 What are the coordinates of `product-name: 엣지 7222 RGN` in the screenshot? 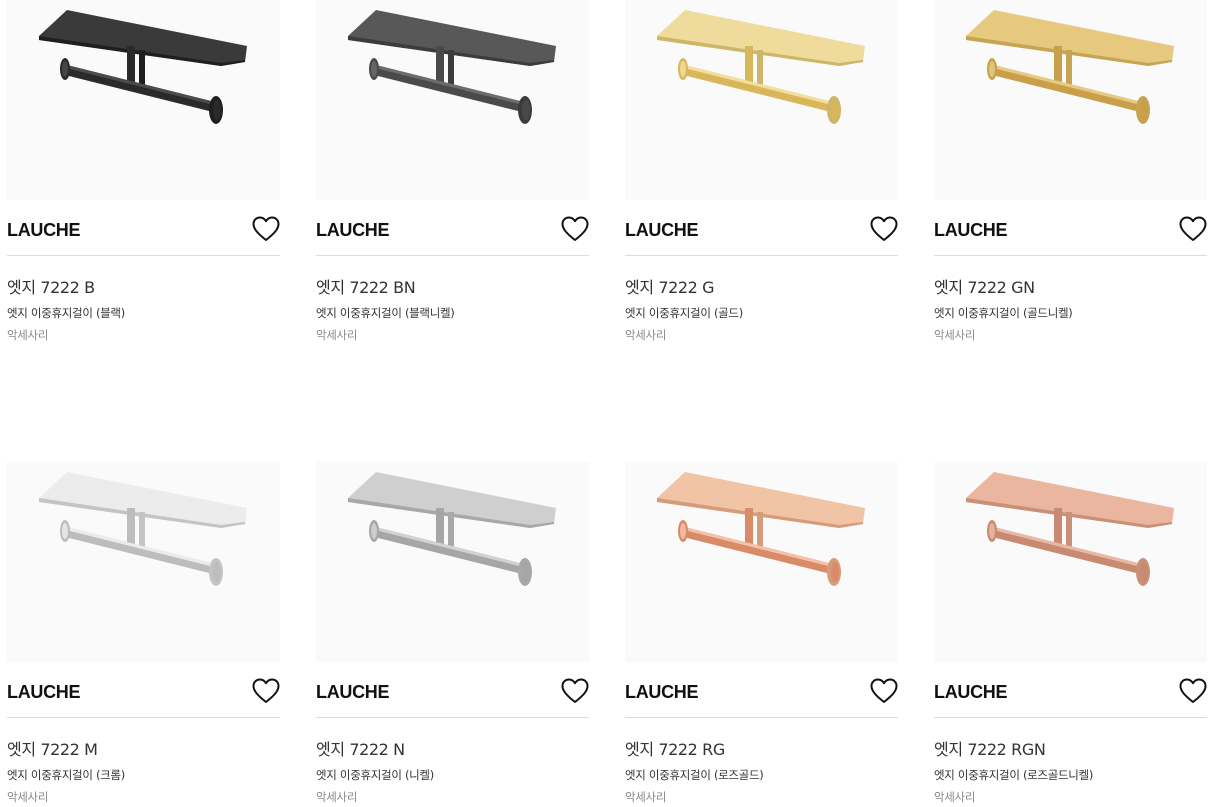 It's located at (990, 748).